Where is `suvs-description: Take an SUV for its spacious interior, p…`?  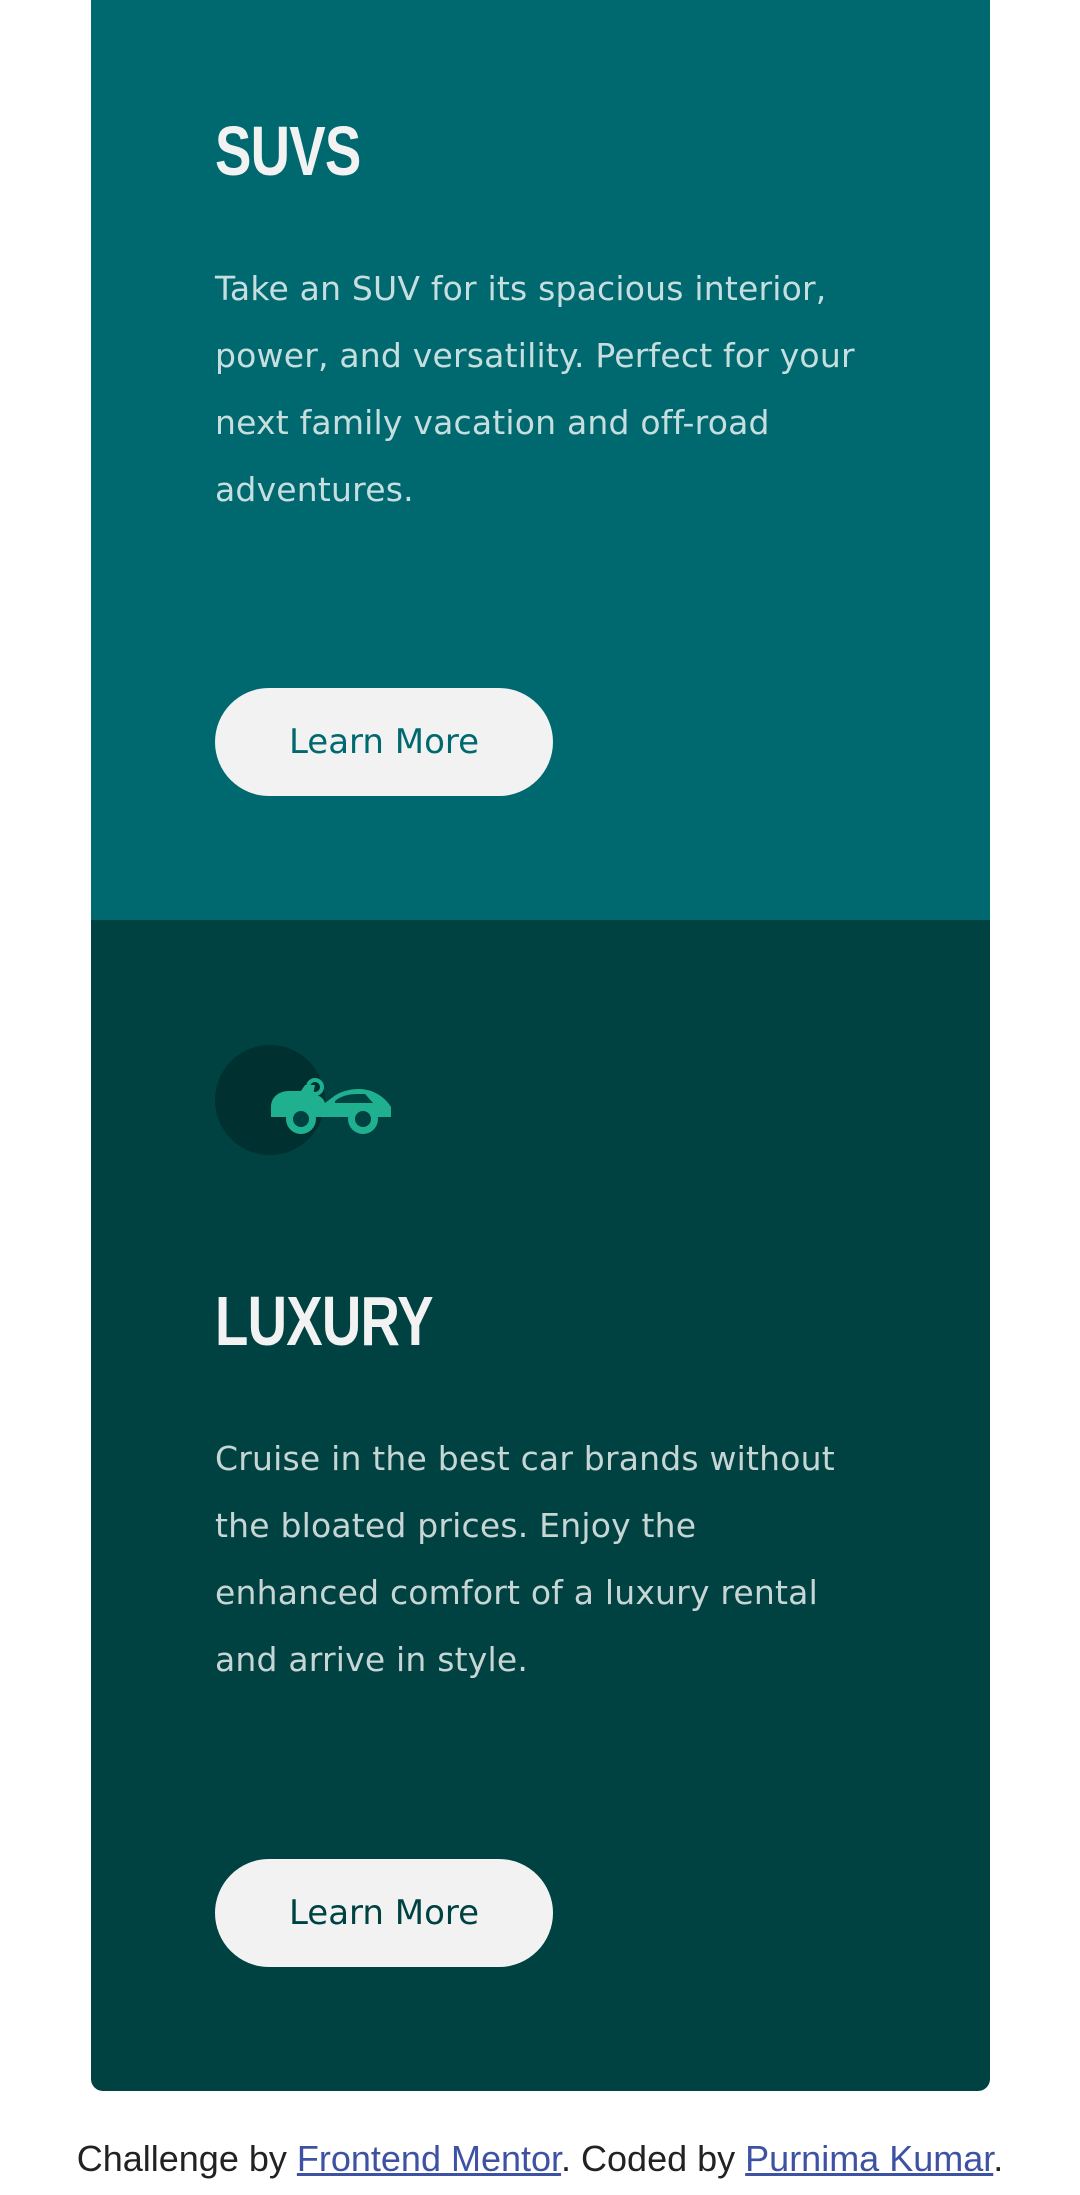 suvs-description: Take an SUV for its spacious interior, p… is located at coordinates (535, 389).